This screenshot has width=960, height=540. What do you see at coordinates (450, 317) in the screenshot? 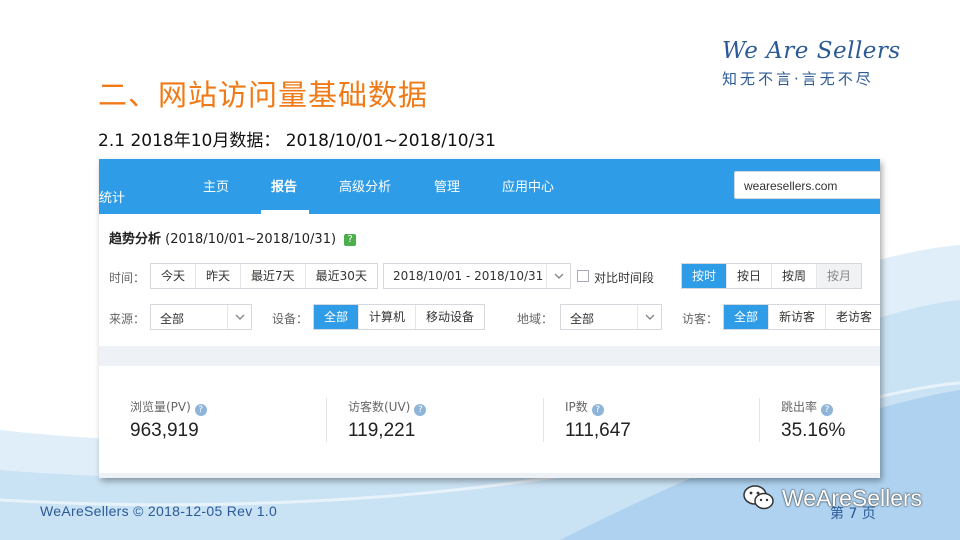
I see `device-mobile-button: 移动设备` at bounding box center [450, 317].